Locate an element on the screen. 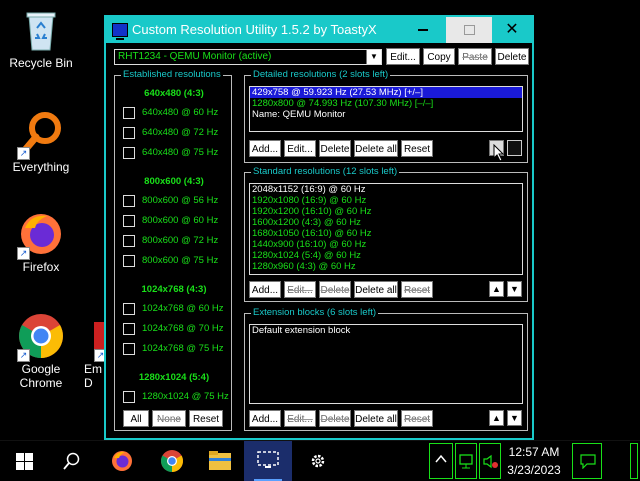 The image size is (640, 481). desktop-icon-everything: ↗ Everything is located at coordinates (41, 142).